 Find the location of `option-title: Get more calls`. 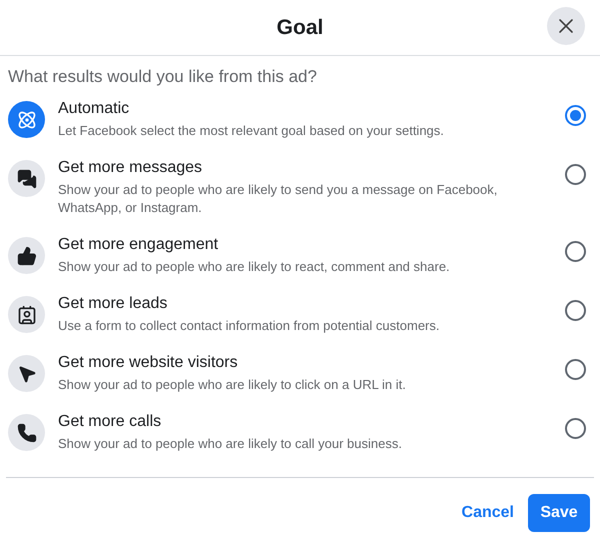

option-title: Get more calls is located at coordinates (110, 422).